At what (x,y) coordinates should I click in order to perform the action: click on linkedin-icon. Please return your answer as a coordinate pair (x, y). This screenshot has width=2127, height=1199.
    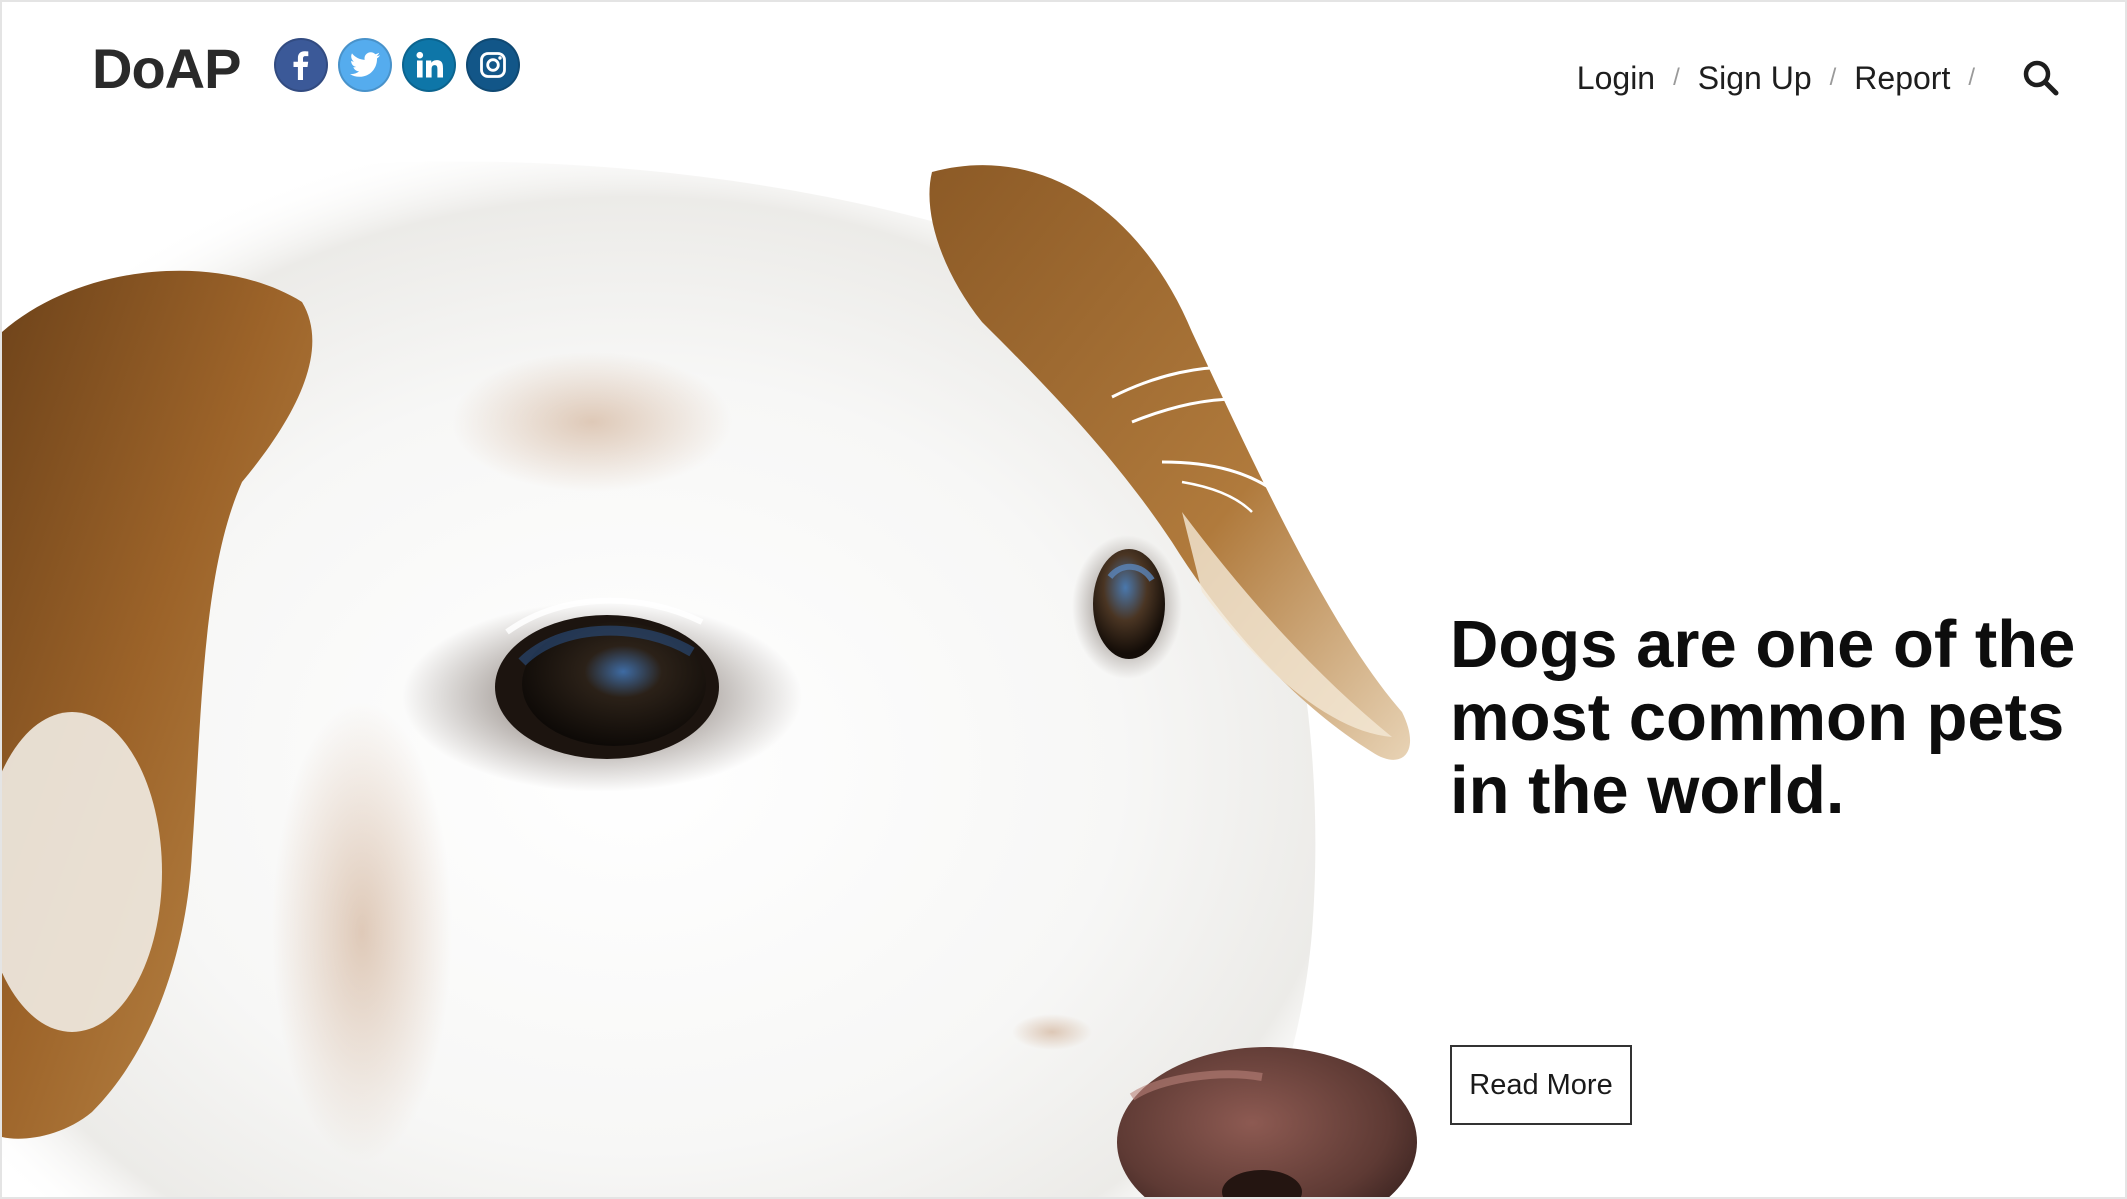
    Looking at the image, I should click on (429, 64).